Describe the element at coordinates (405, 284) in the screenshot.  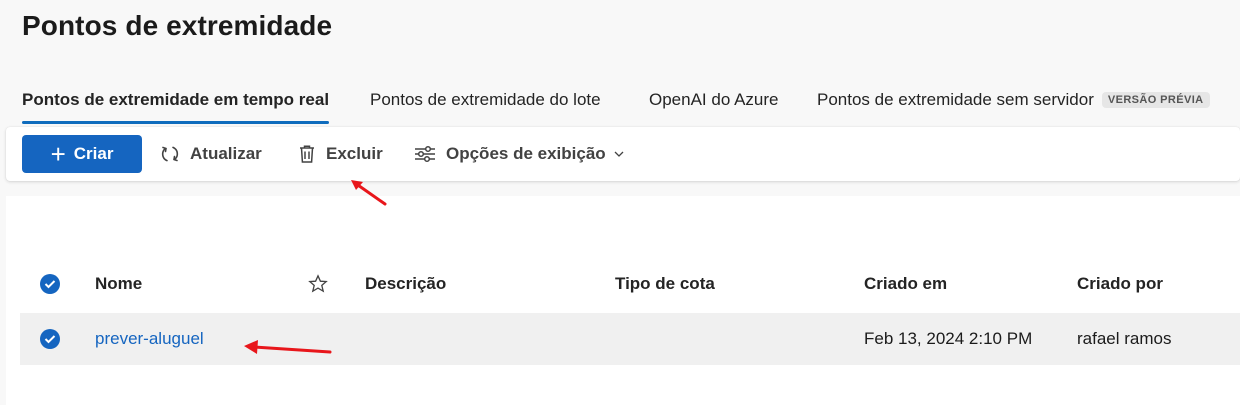
I see `column-header-description: Descrição` at that location.